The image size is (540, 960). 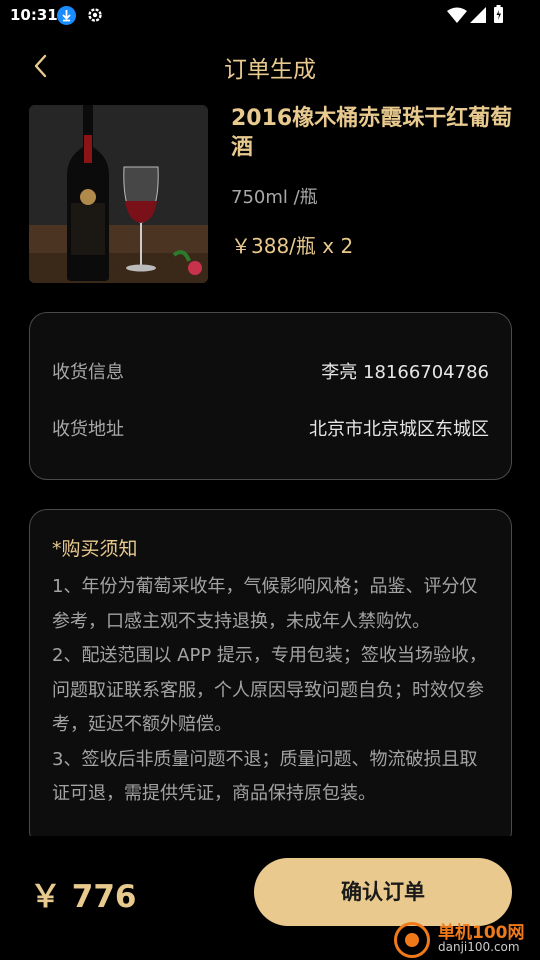 I want to click on signal-icon, so click(x=478, y=15).